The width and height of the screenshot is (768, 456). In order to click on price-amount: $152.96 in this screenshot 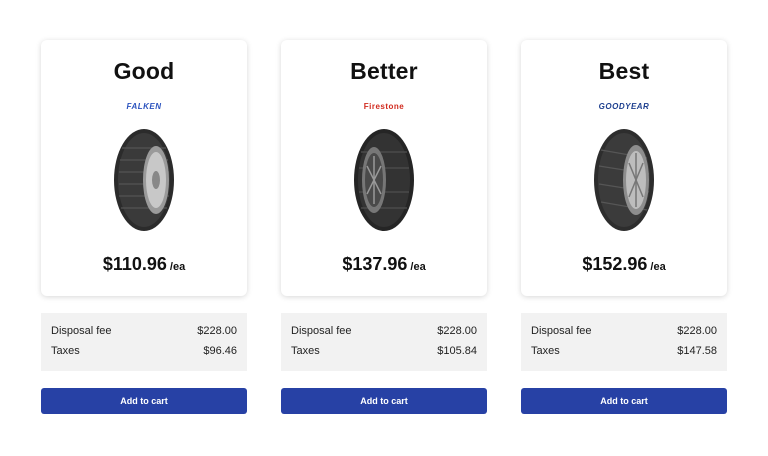, I will do `click(615, 264)`.